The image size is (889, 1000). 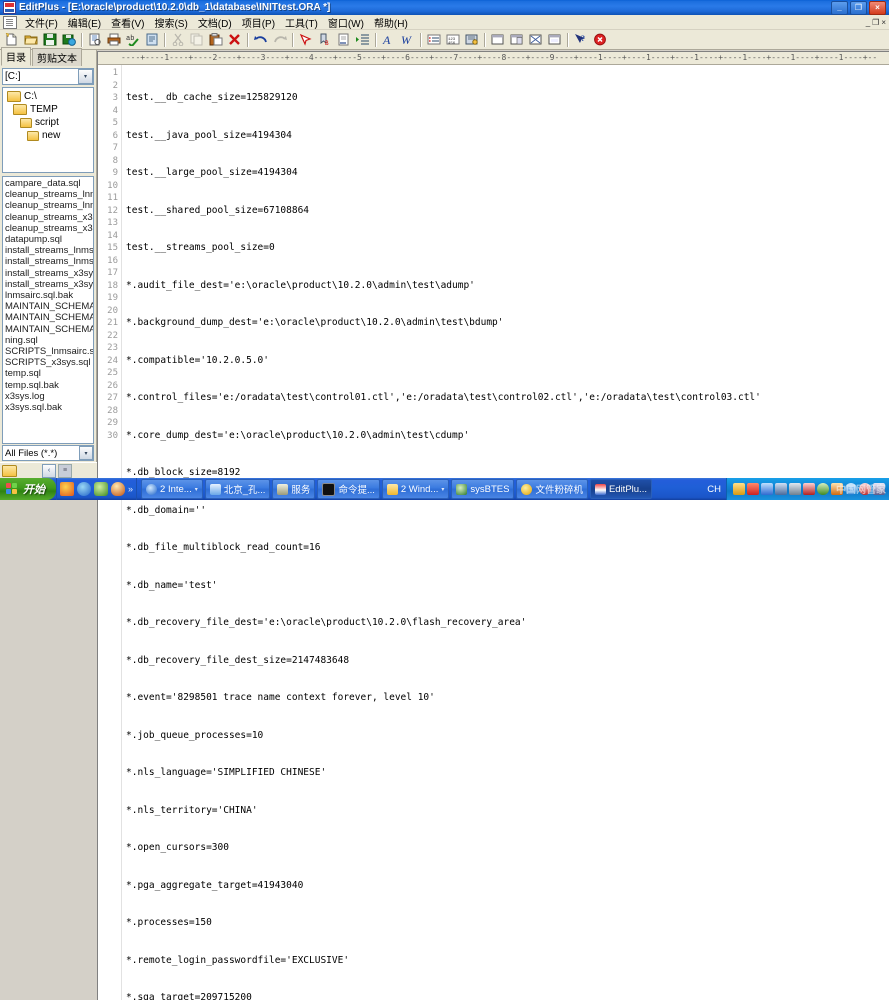 I want to click on print-preview-icon, so click(x=94, y=39).